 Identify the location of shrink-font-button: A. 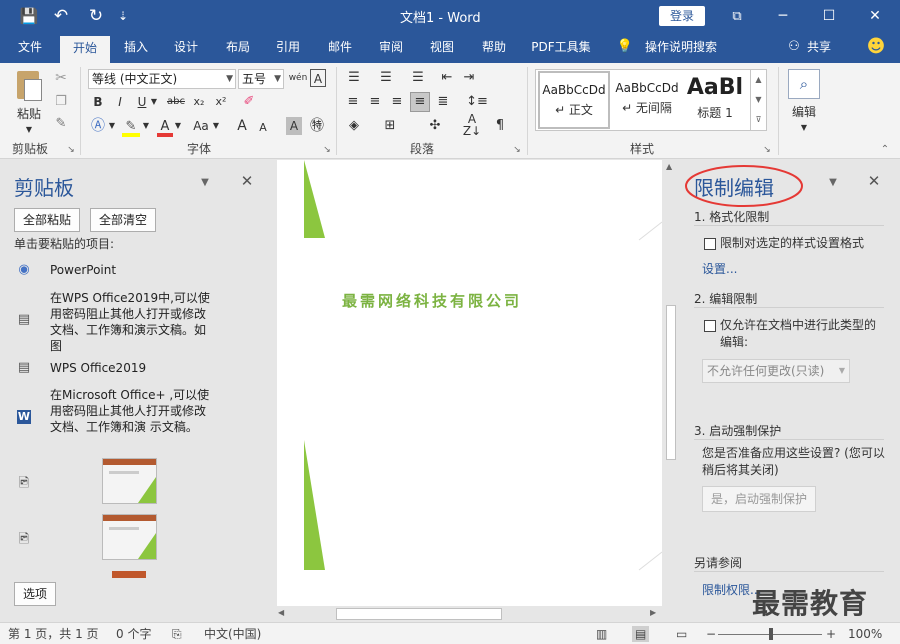
(263, 128).